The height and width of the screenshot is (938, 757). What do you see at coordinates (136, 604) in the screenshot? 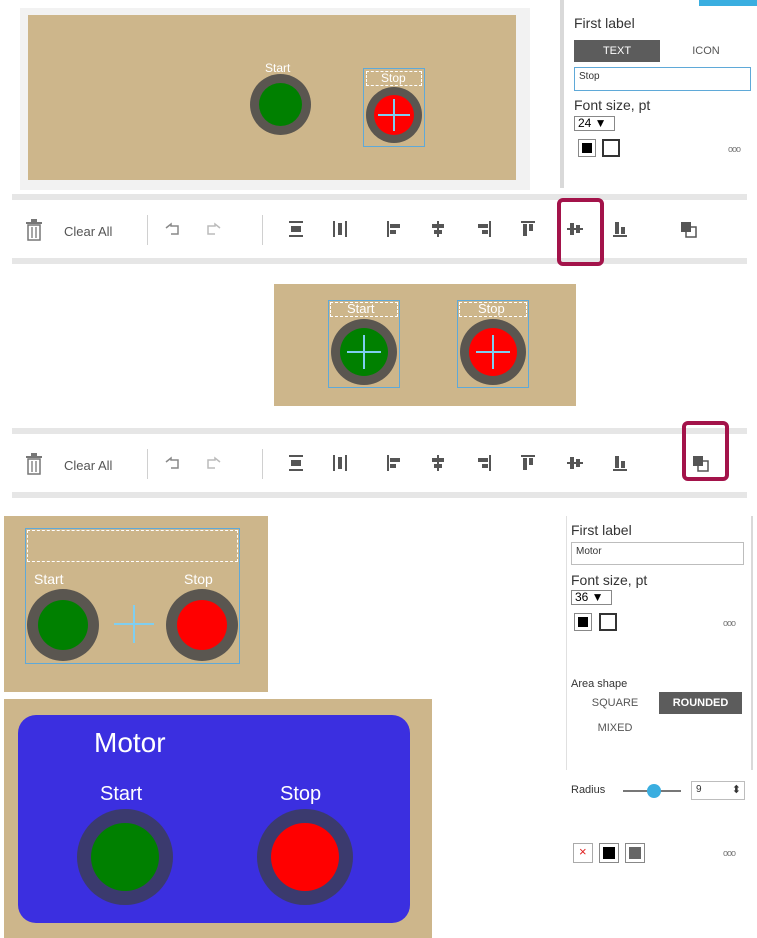
I see `canvas-area-3: Start Stop` at bounding box center [136, 604].